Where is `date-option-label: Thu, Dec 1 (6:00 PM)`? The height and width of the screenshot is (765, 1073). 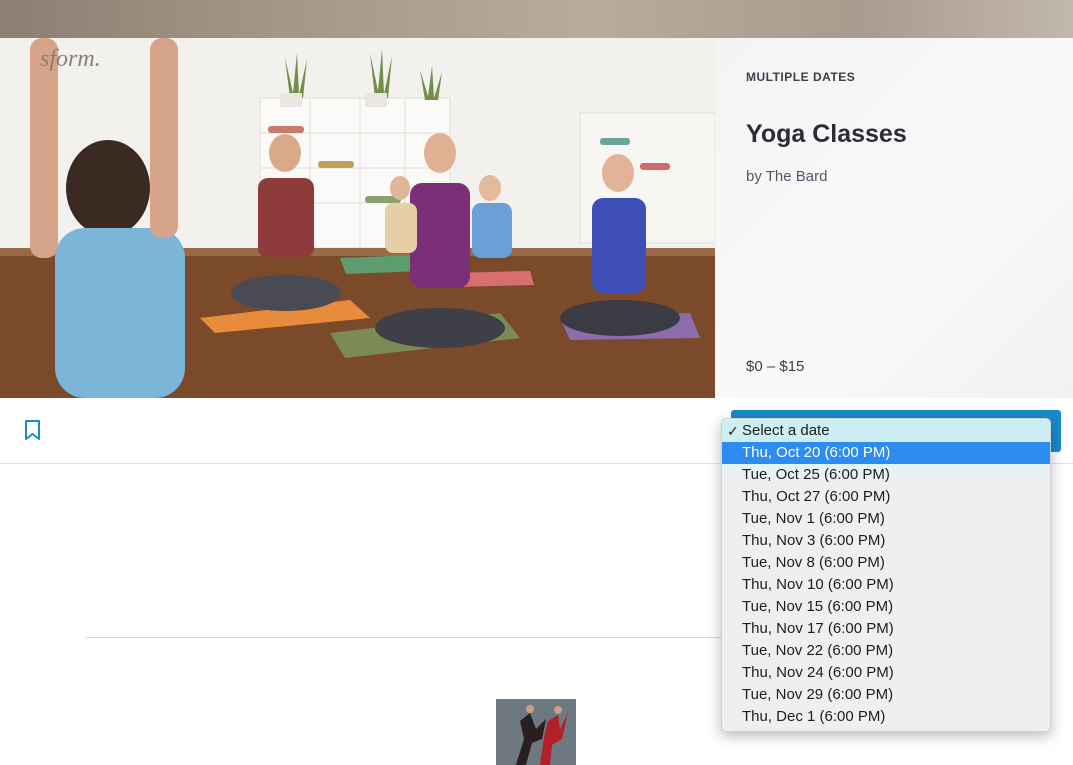
date-option-label: Thu, Dec 1 (6:00 PM) is located at coordinates (814, 716).